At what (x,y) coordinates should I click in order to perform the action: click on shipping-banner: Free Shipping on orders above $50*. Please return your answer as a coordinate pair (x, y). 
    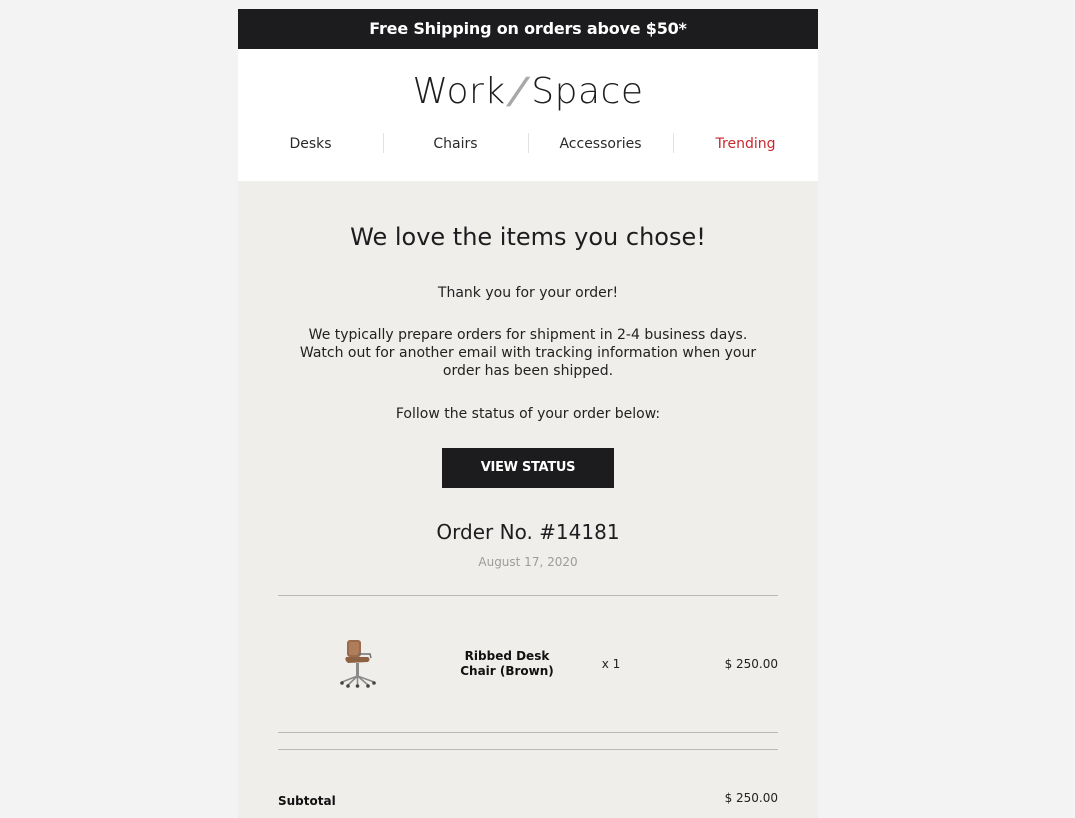
    Looking at the image, I should click on (528, 29).